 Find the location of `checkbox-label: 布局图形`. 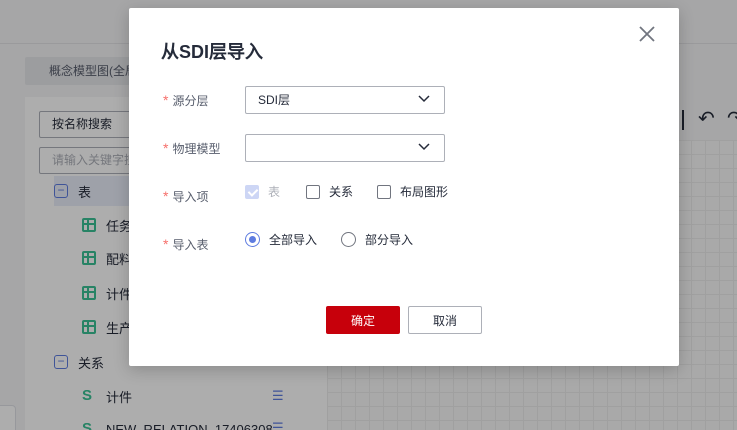

checkbox-label: 布局图形 is located at coordinates (424, 192).